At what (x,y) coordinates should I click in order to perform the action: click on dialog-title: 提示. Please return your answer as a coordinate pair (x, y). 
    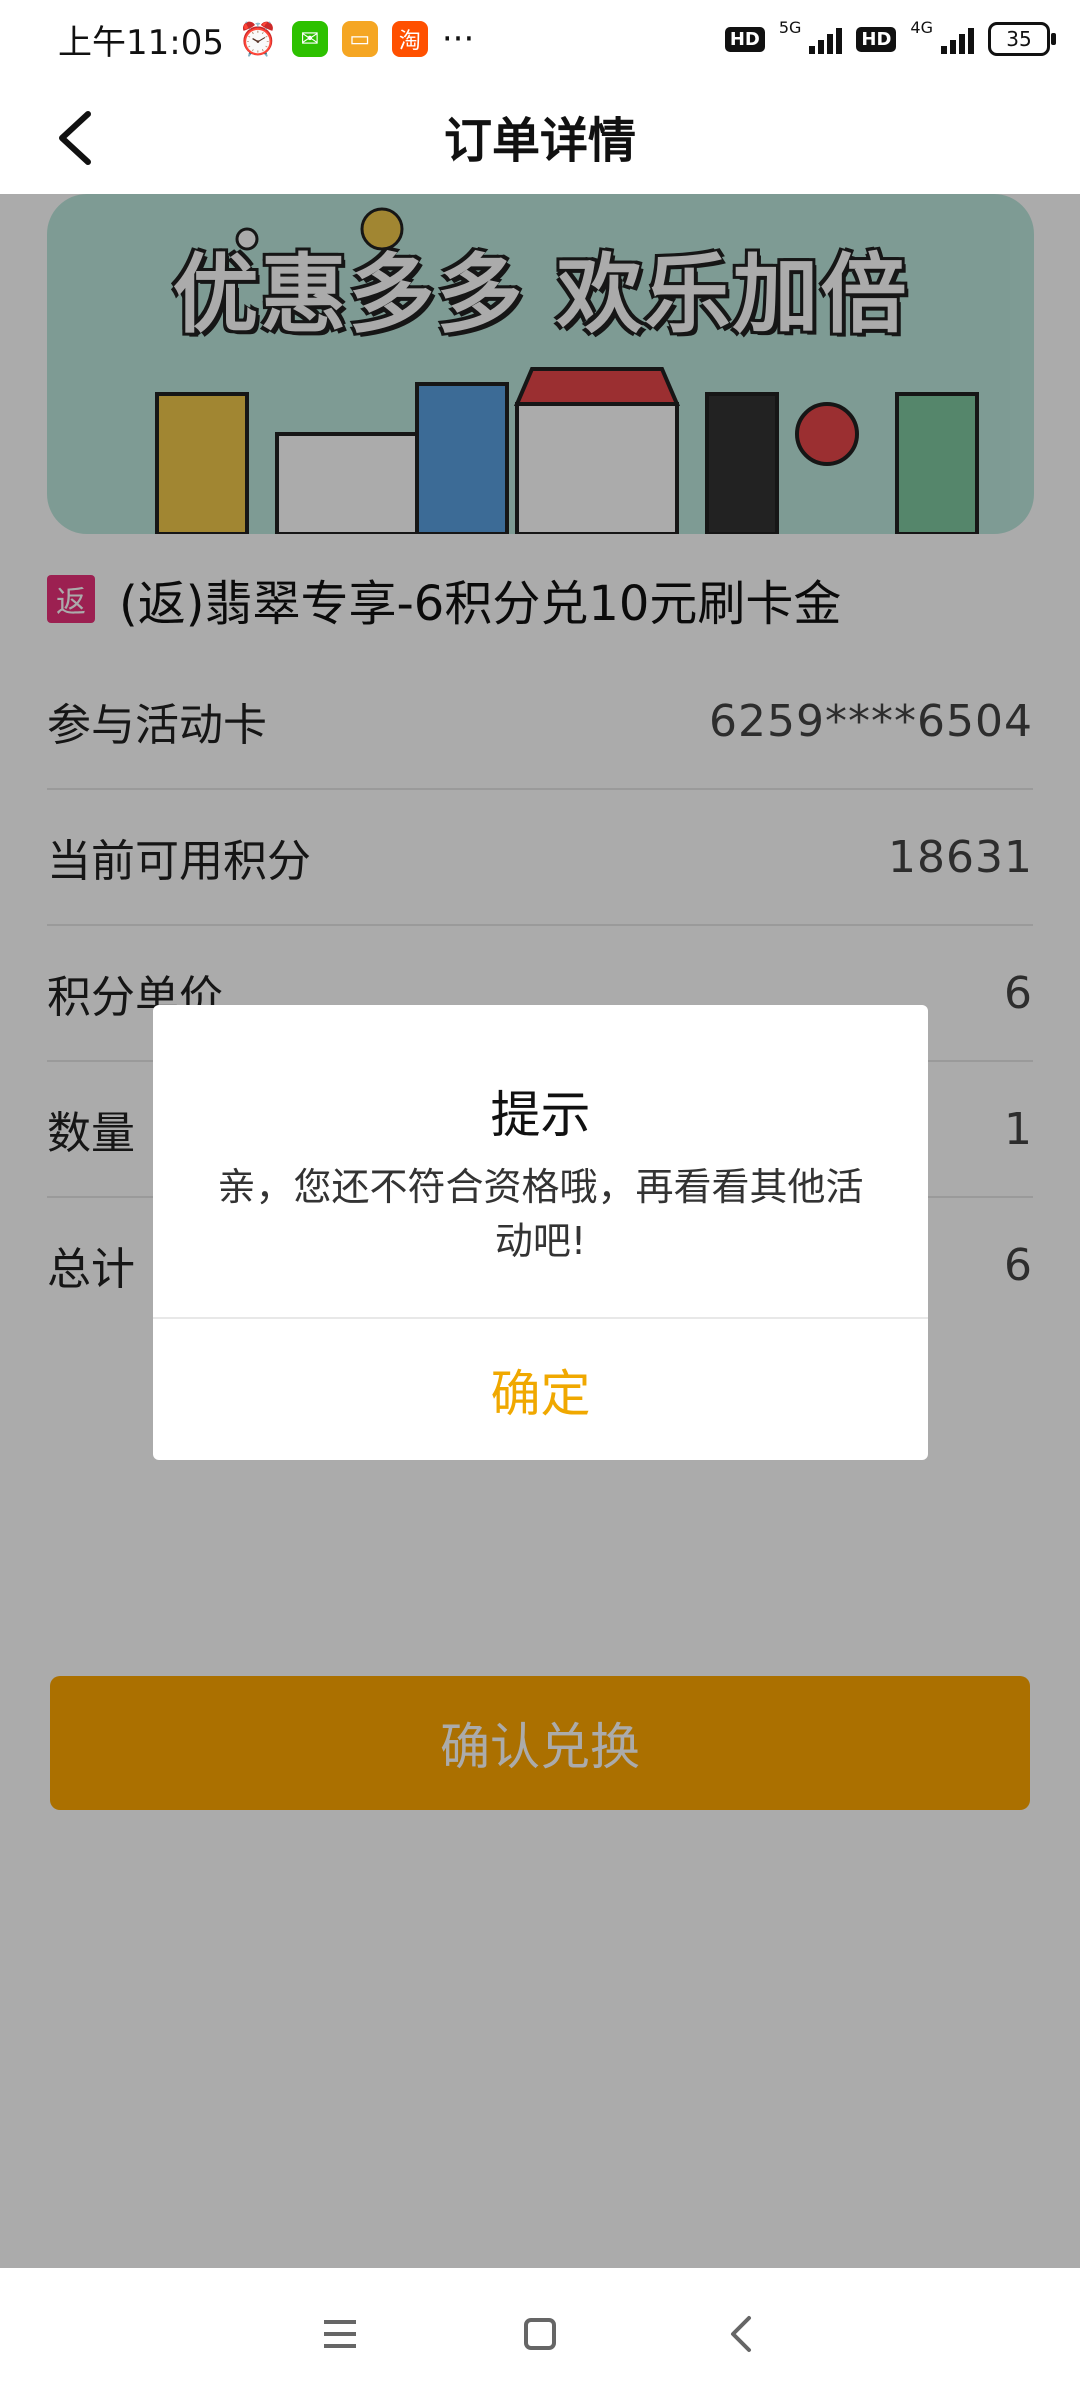
    Looking at the image, I should click on (540, 1115).